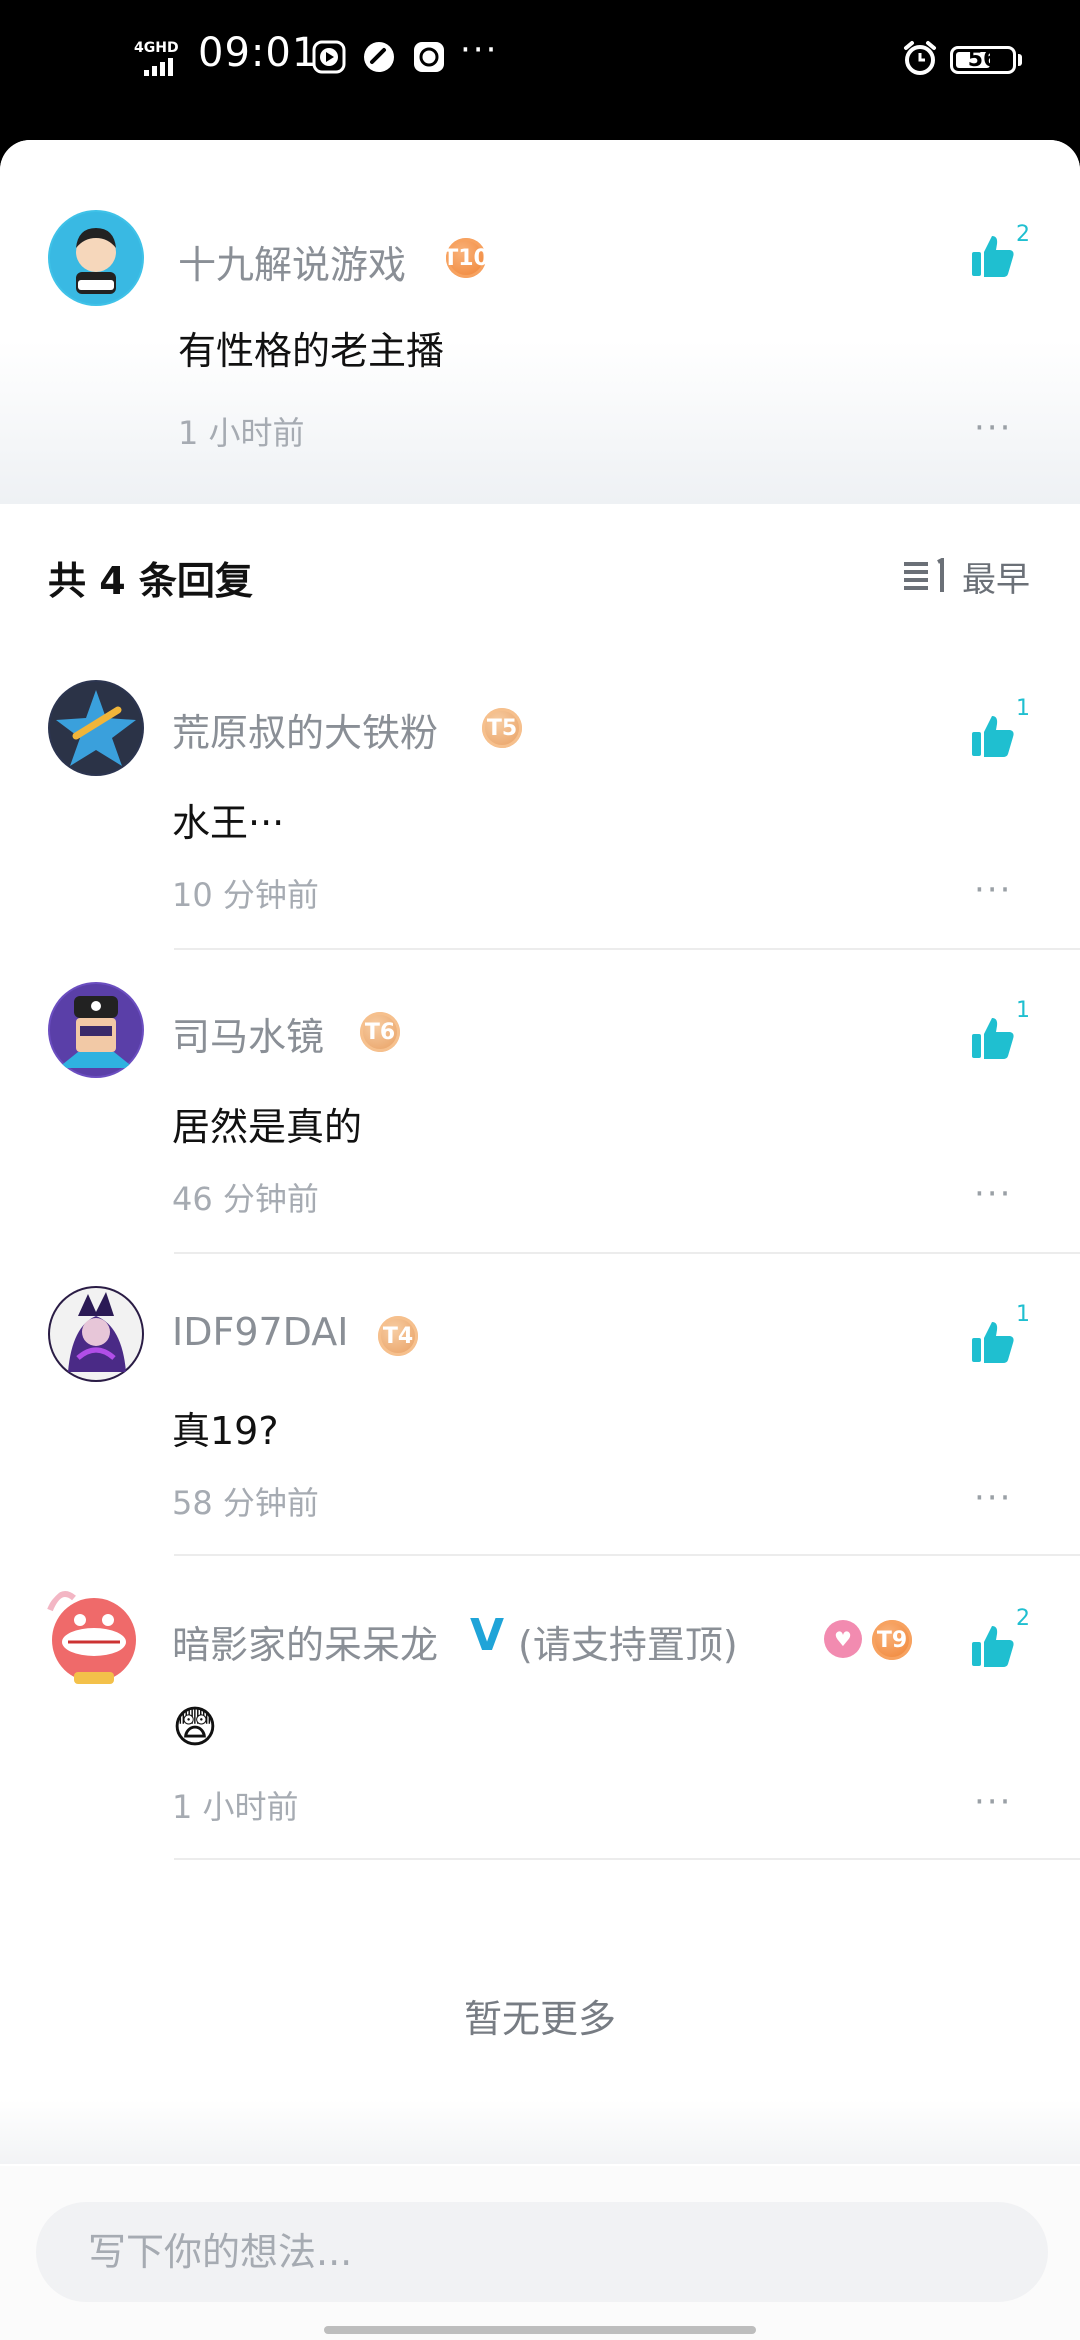 The height and width of the screenshot is (2340, 1080). What do you see at coordinates (156, 48) in the screenshot?
I see `network-type: 4GHD` at bounding box center [156, 48].